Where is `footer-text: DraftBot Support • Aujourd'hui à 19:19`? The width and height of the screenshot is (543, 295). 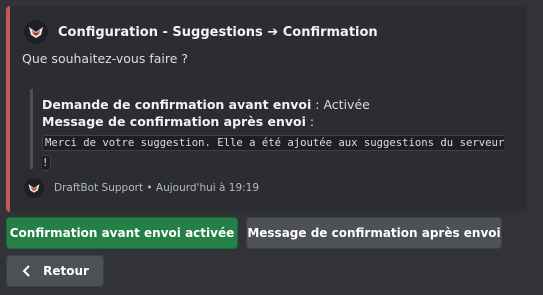
footer-text: DraftBot Support • Aujourd'hui à 19:19 is located at coordinates (157, 188).